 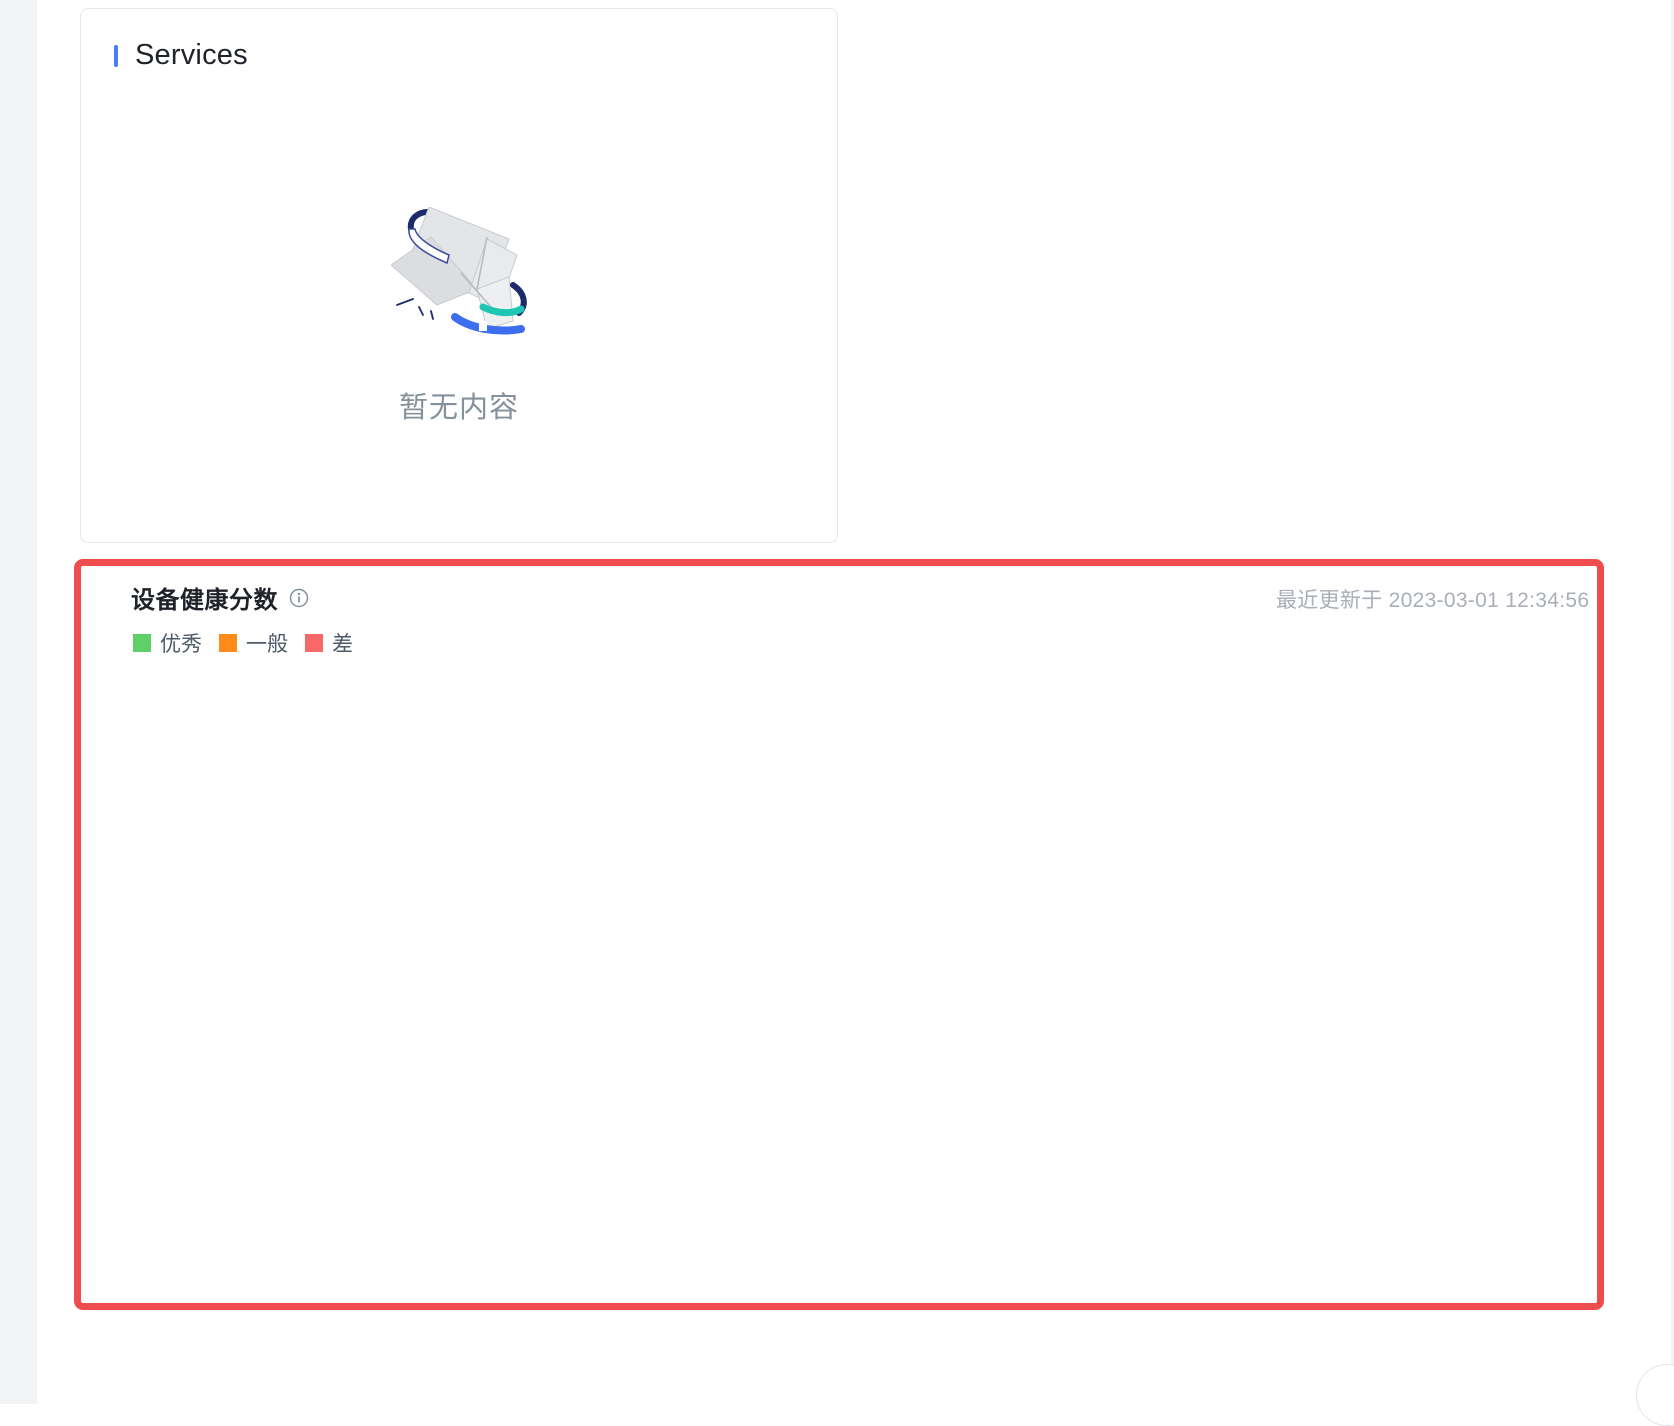 I want to click on legend-label: 差, so click(x=342, y=644).